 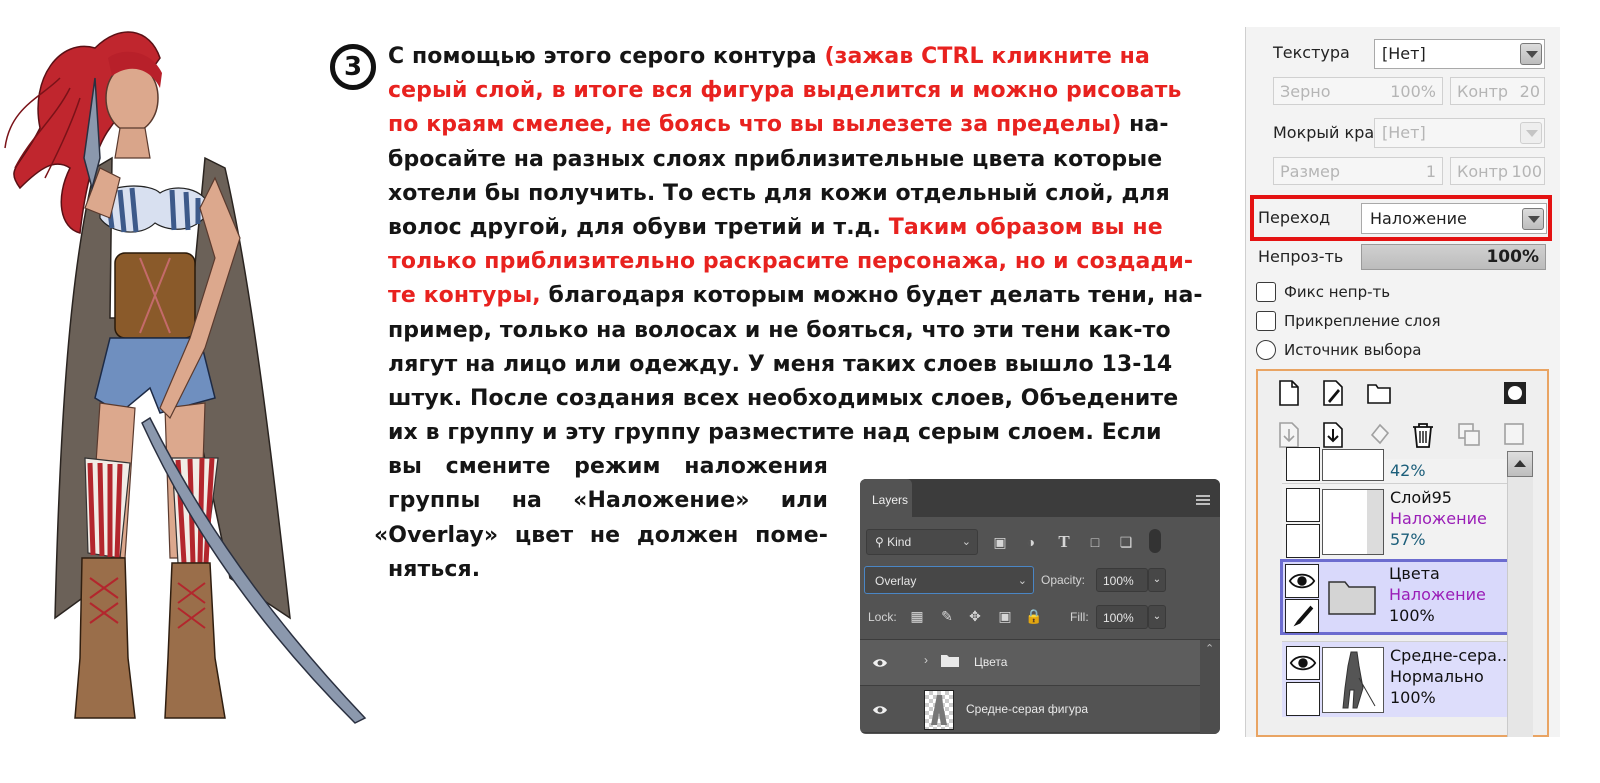 I want to click on contrast2-field: Контр 100, so click(x=1497, y=171).